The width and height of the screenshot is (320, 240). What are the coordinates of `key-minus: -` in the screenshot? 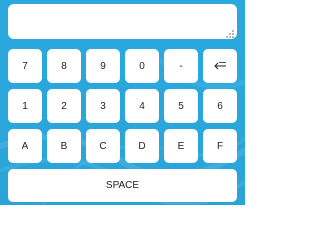 It's located at (181, 66).